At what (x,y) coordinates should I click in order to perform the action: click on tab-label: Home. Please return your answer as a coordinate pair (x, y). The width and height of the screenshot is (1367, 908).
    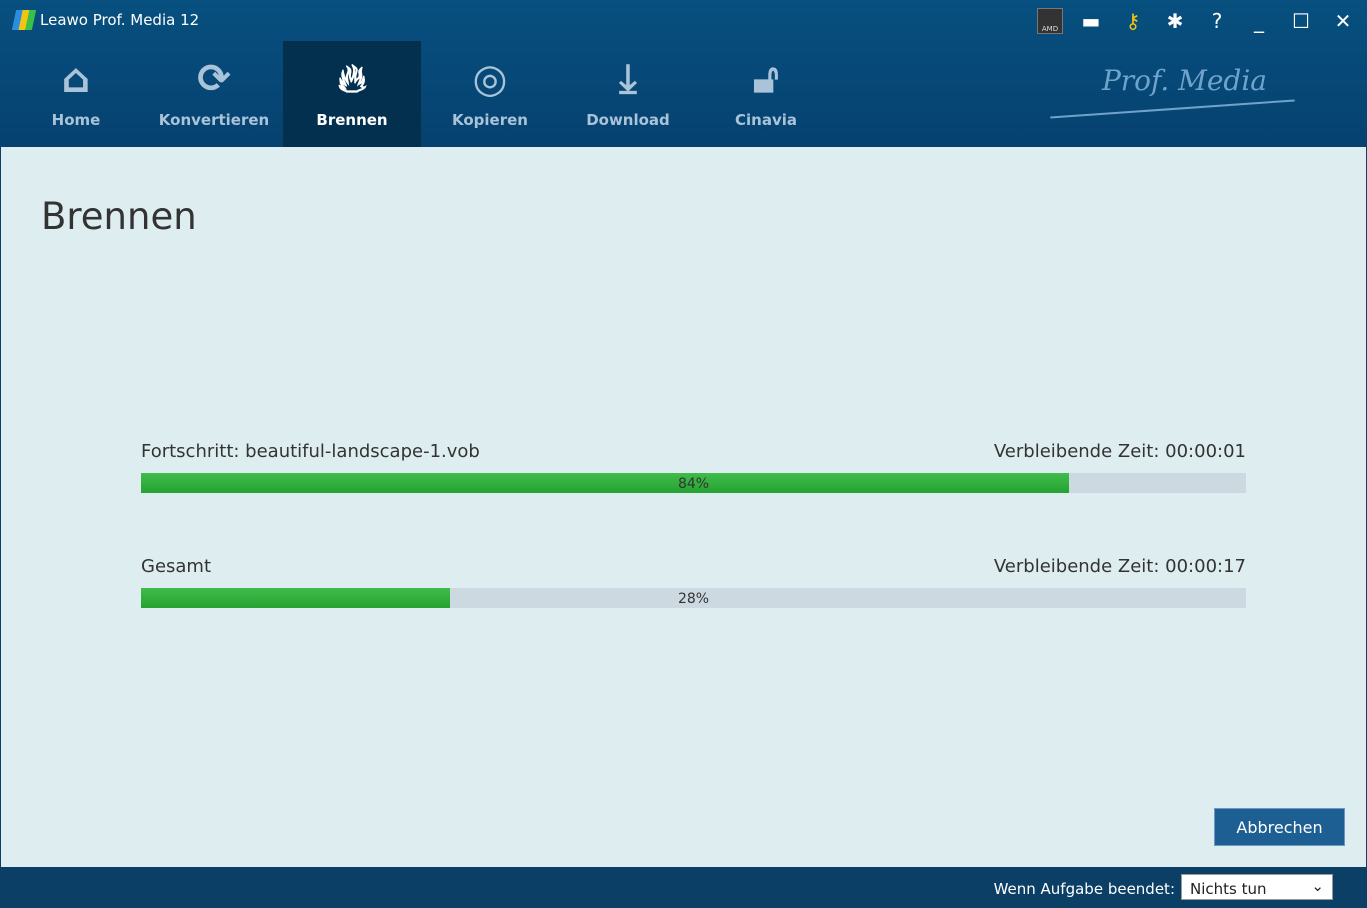
    Looking at the image, I should click on (76, 120).